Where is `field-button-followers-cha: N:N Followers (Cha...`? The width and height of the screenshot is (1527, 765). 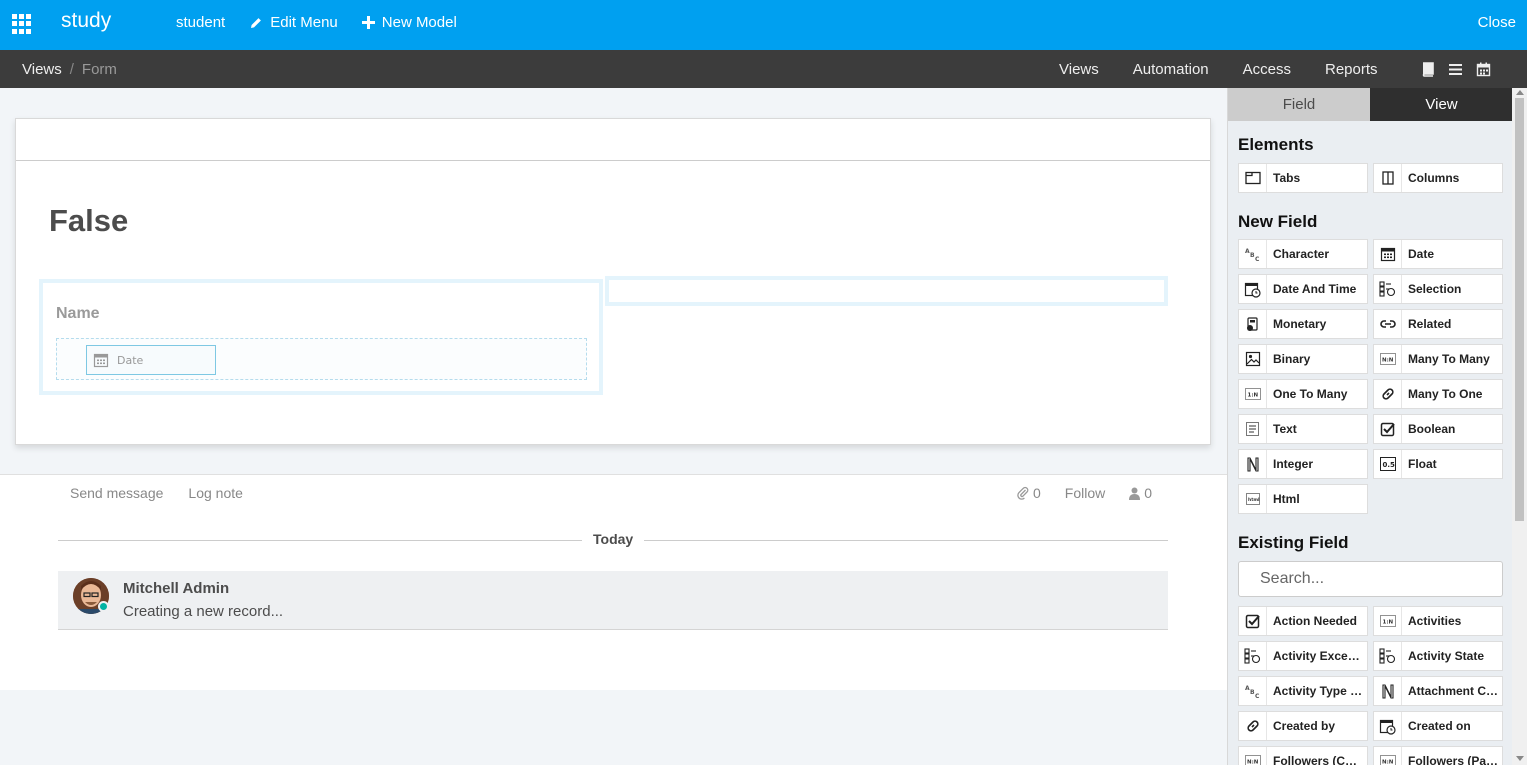 field-button-followers-cha: N:N Followers (Cha... is located at coordinates (1303, 755).